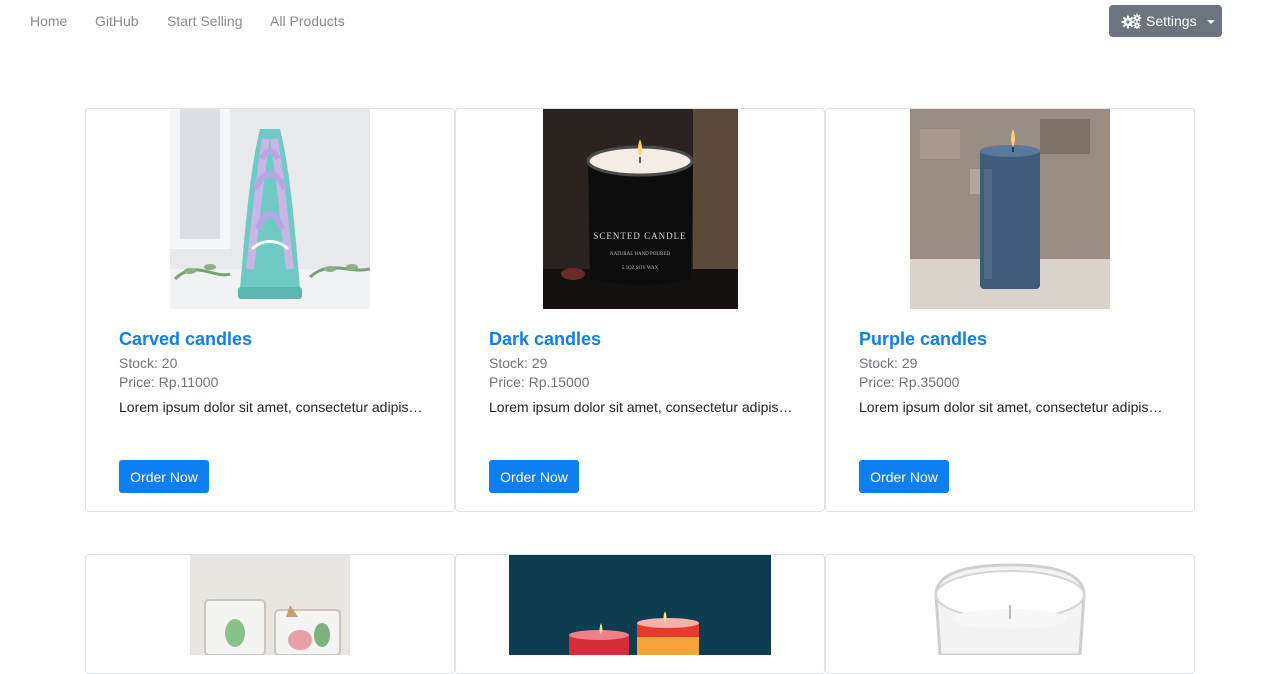  Describe the element at coordinates (307, 21) in the screenshot. I see `nav-link-all-products: All Products` at that location.